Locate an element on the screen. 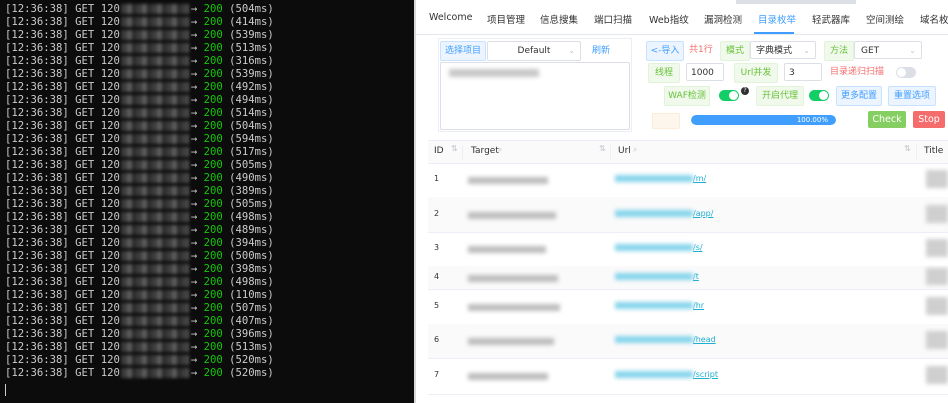  tab-info-gathering: 信息搜集 is located at coordinates (559, 19).